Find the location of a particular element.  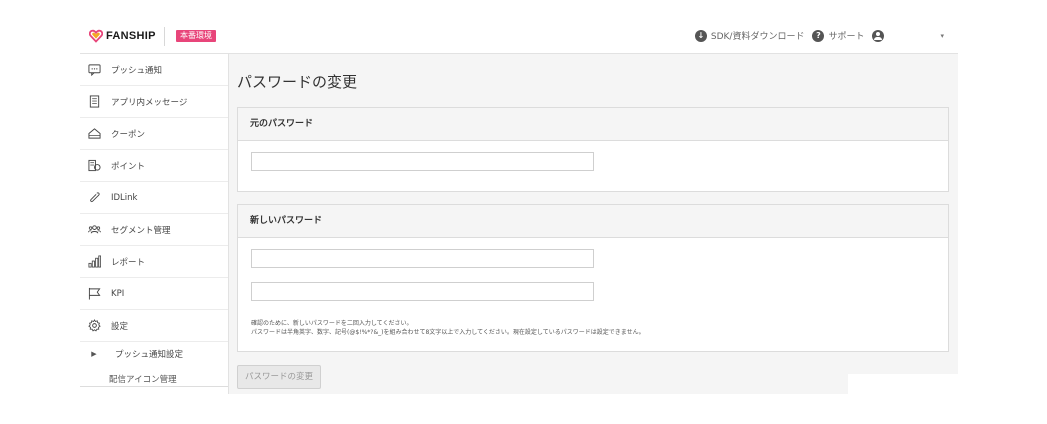

sidebar-item-label: IDLink is located at coordinates (124, 197).